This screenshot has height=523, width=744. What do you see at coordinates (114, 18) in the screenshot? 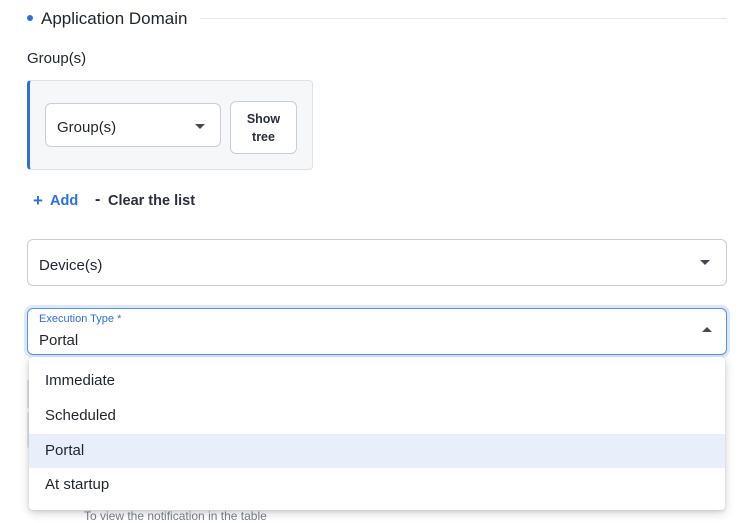
I see `section-title: Application Domain` at bounding box center [114, 18].